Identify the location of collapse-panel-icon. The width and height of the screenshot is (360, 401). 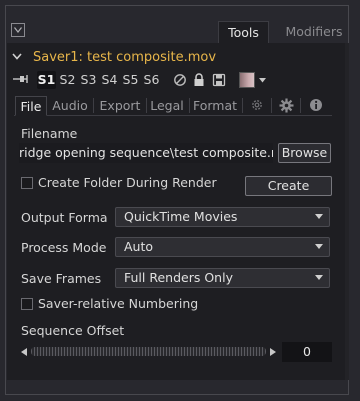
(18, 30).